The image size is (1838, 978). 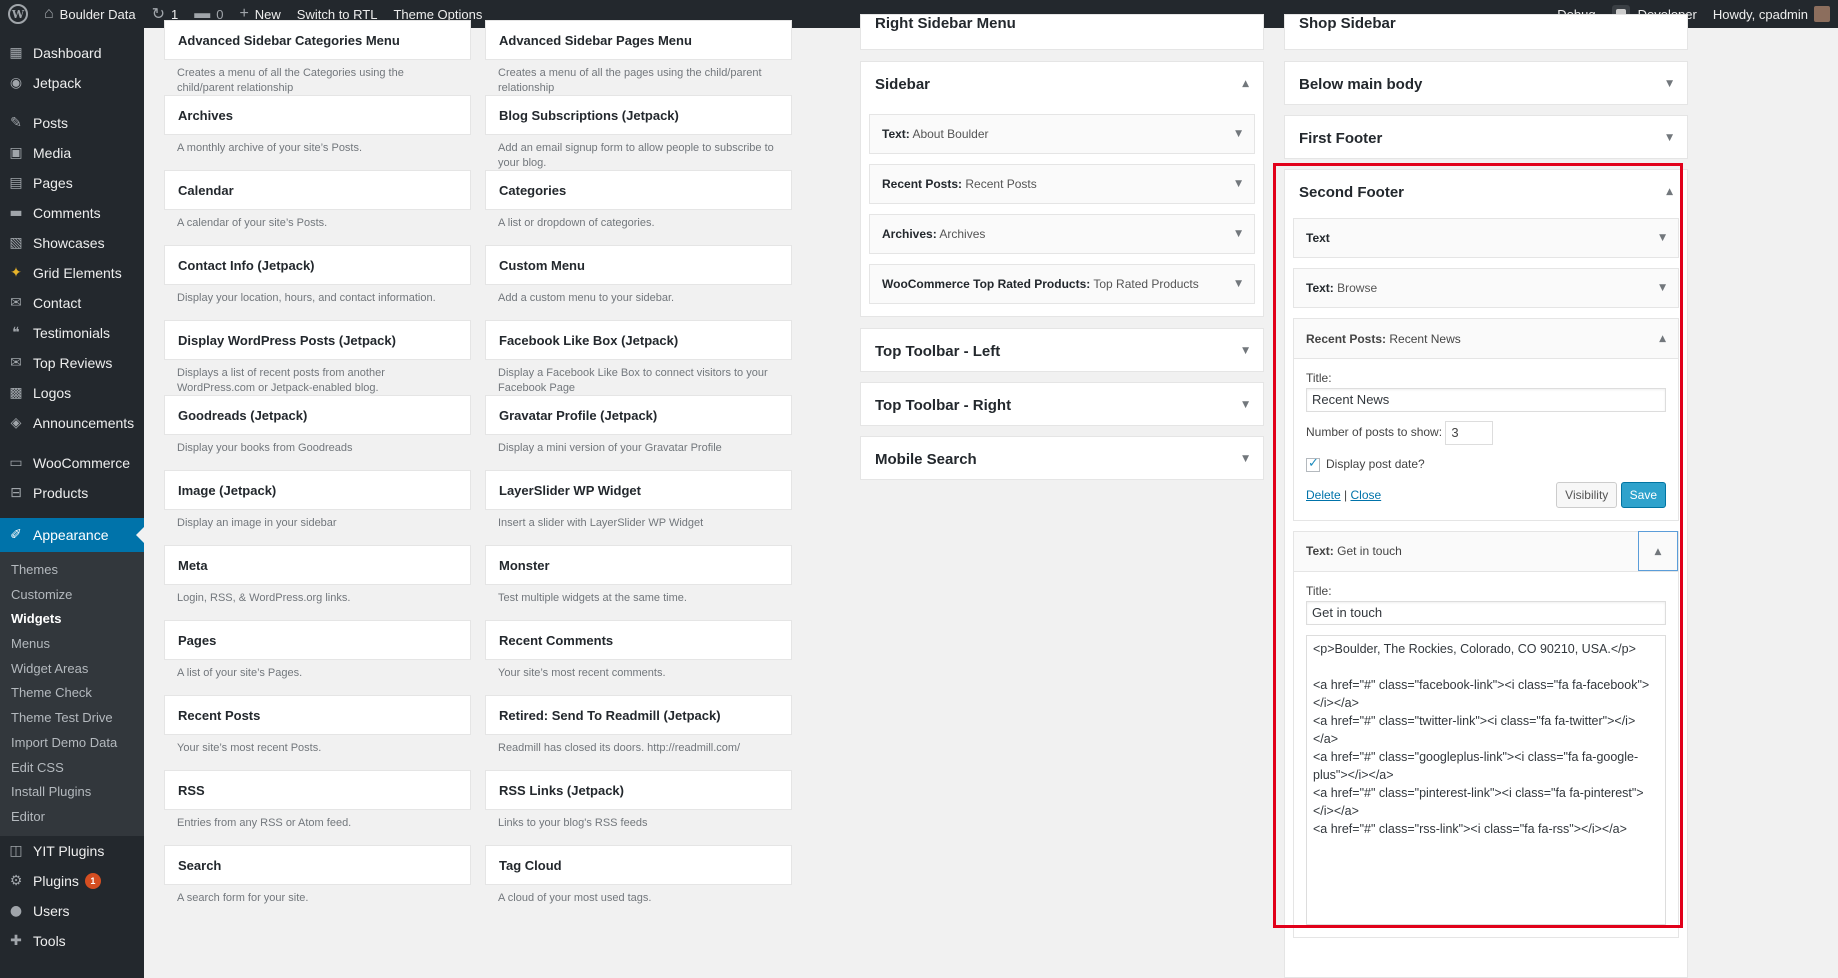 What do you see at coordinates (72, 463) in the screenshot?
I see `menu-item-woocommerce: ▭ WooCommerce` at bounding box center [72, 463].